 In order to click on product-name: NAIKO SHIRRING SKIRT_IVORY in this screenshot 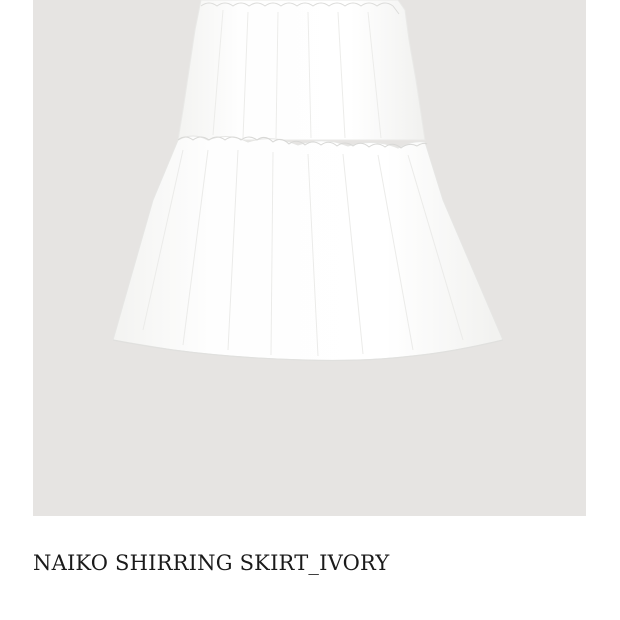, I will do `click(211, 563)`.